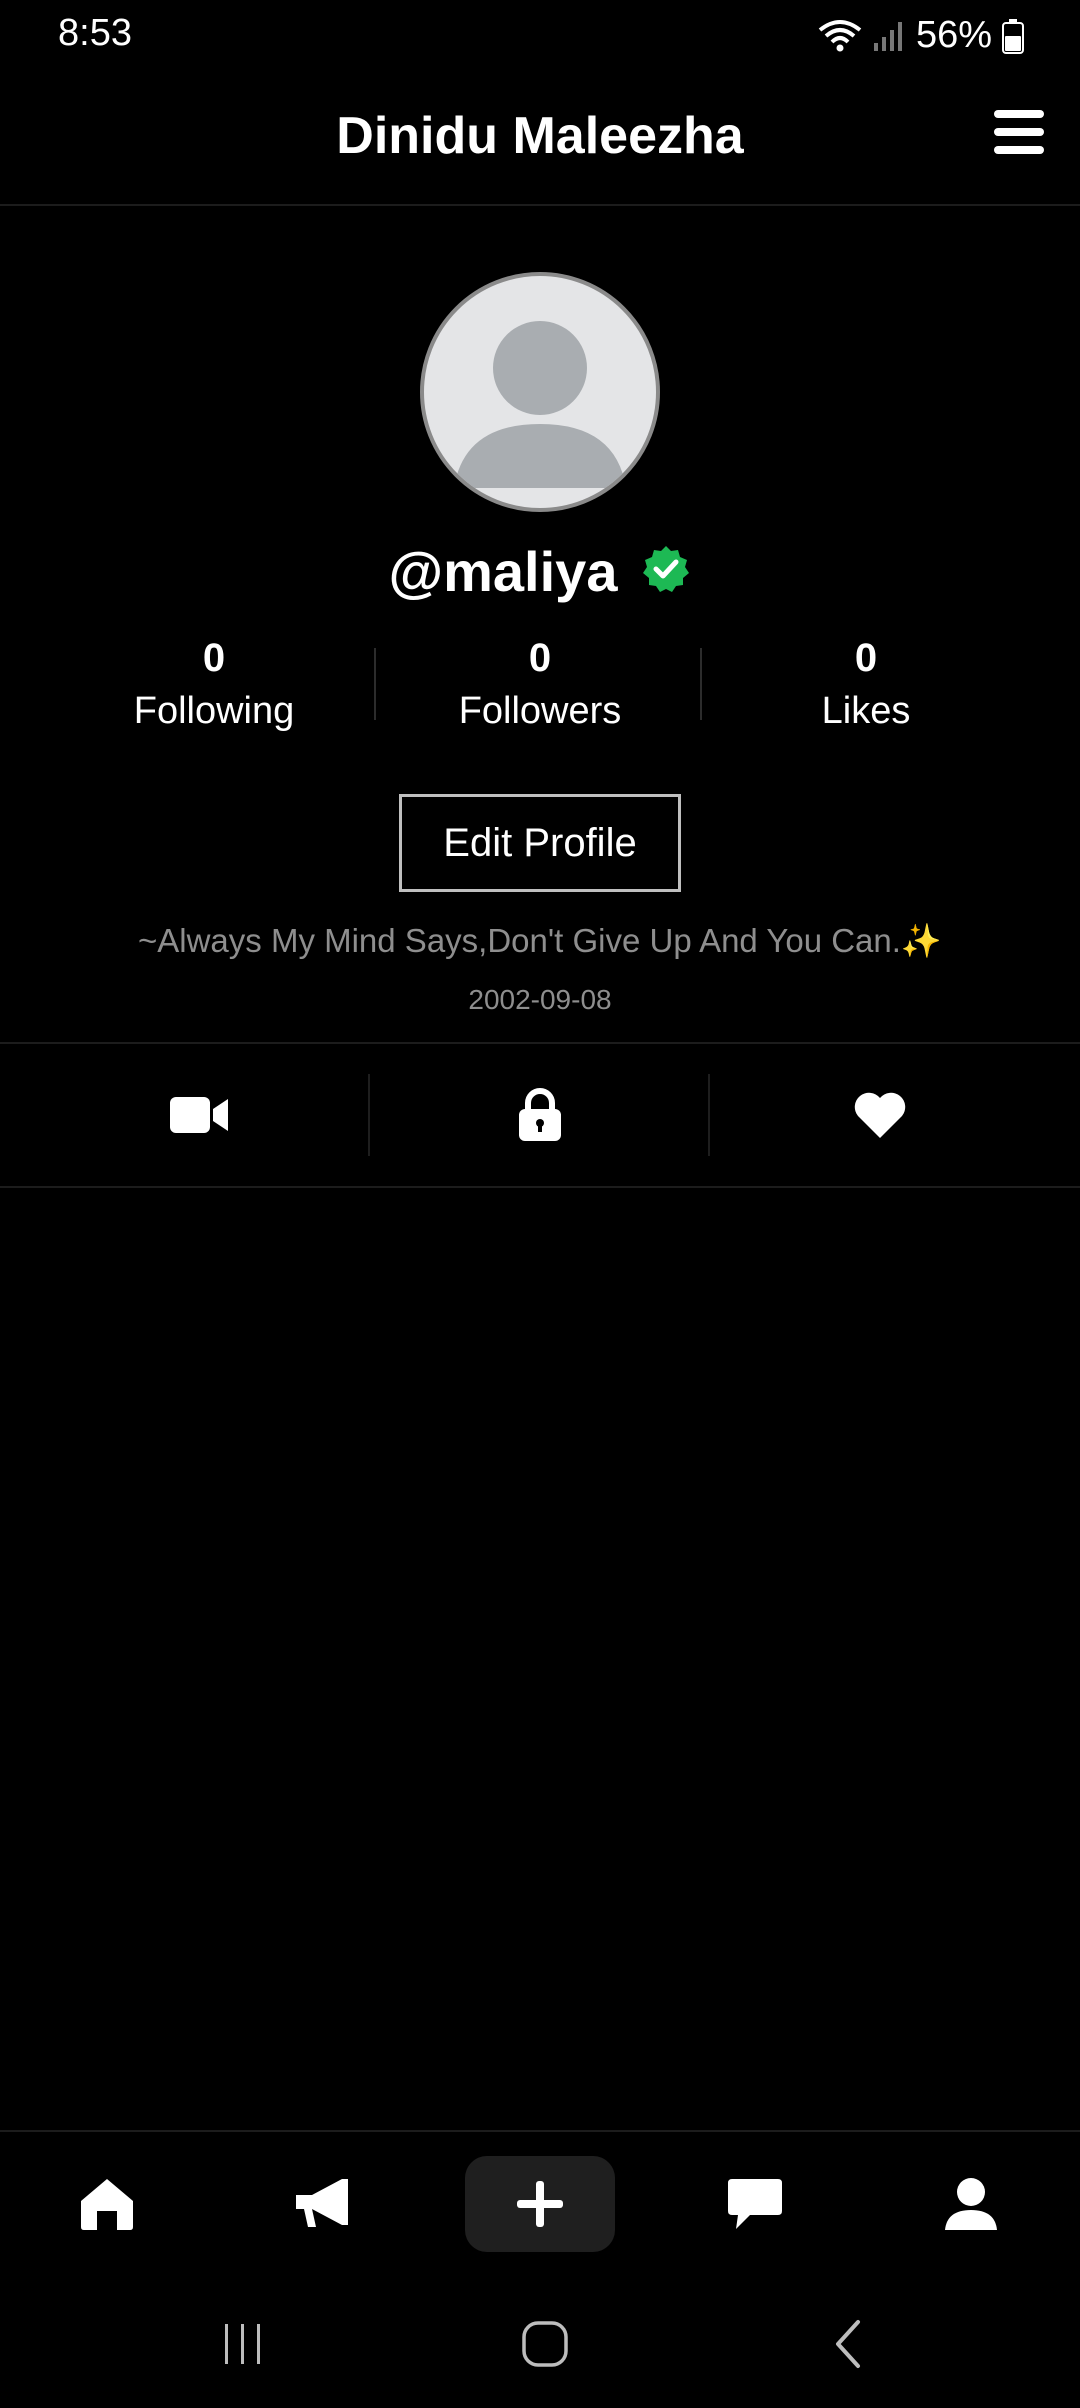 This screenshot has height=2408, width=1080. Describe the element at coordinates (540, 36) in the screenshot. I see `status-bar: 8:53 56%` at that location.